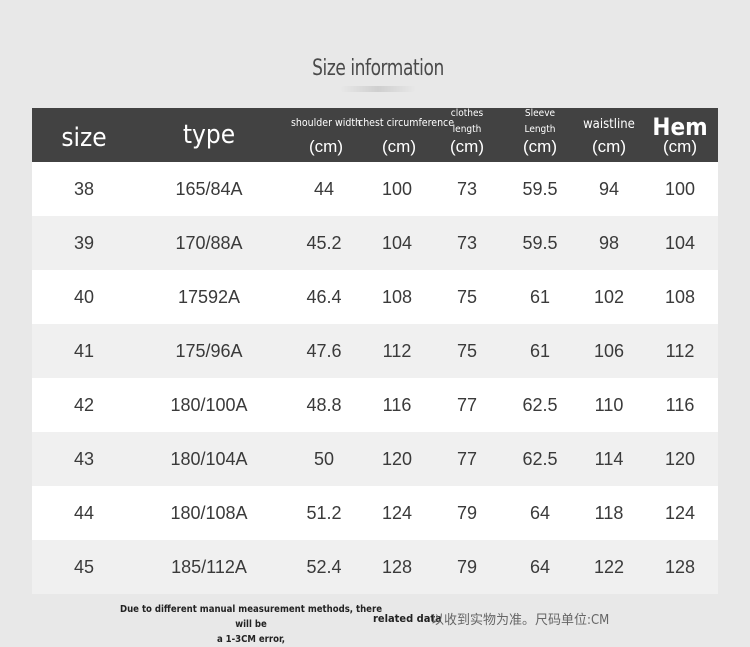 Image resolution: width=750 pixels, height=647 pixels. What do you see at coordinates (397, 243) in the screenshot?
I see `cell-chest: 104` at bounding box center [397, 243].